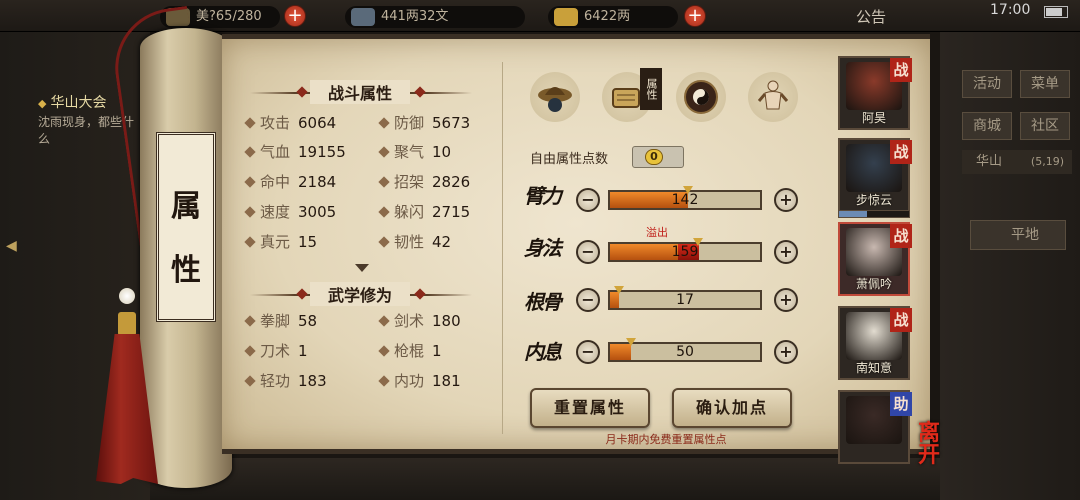  Describe the element at coordinates (414, 151) in the screenshot. I see `stat-gather-qi: 聚气 10` at that location.